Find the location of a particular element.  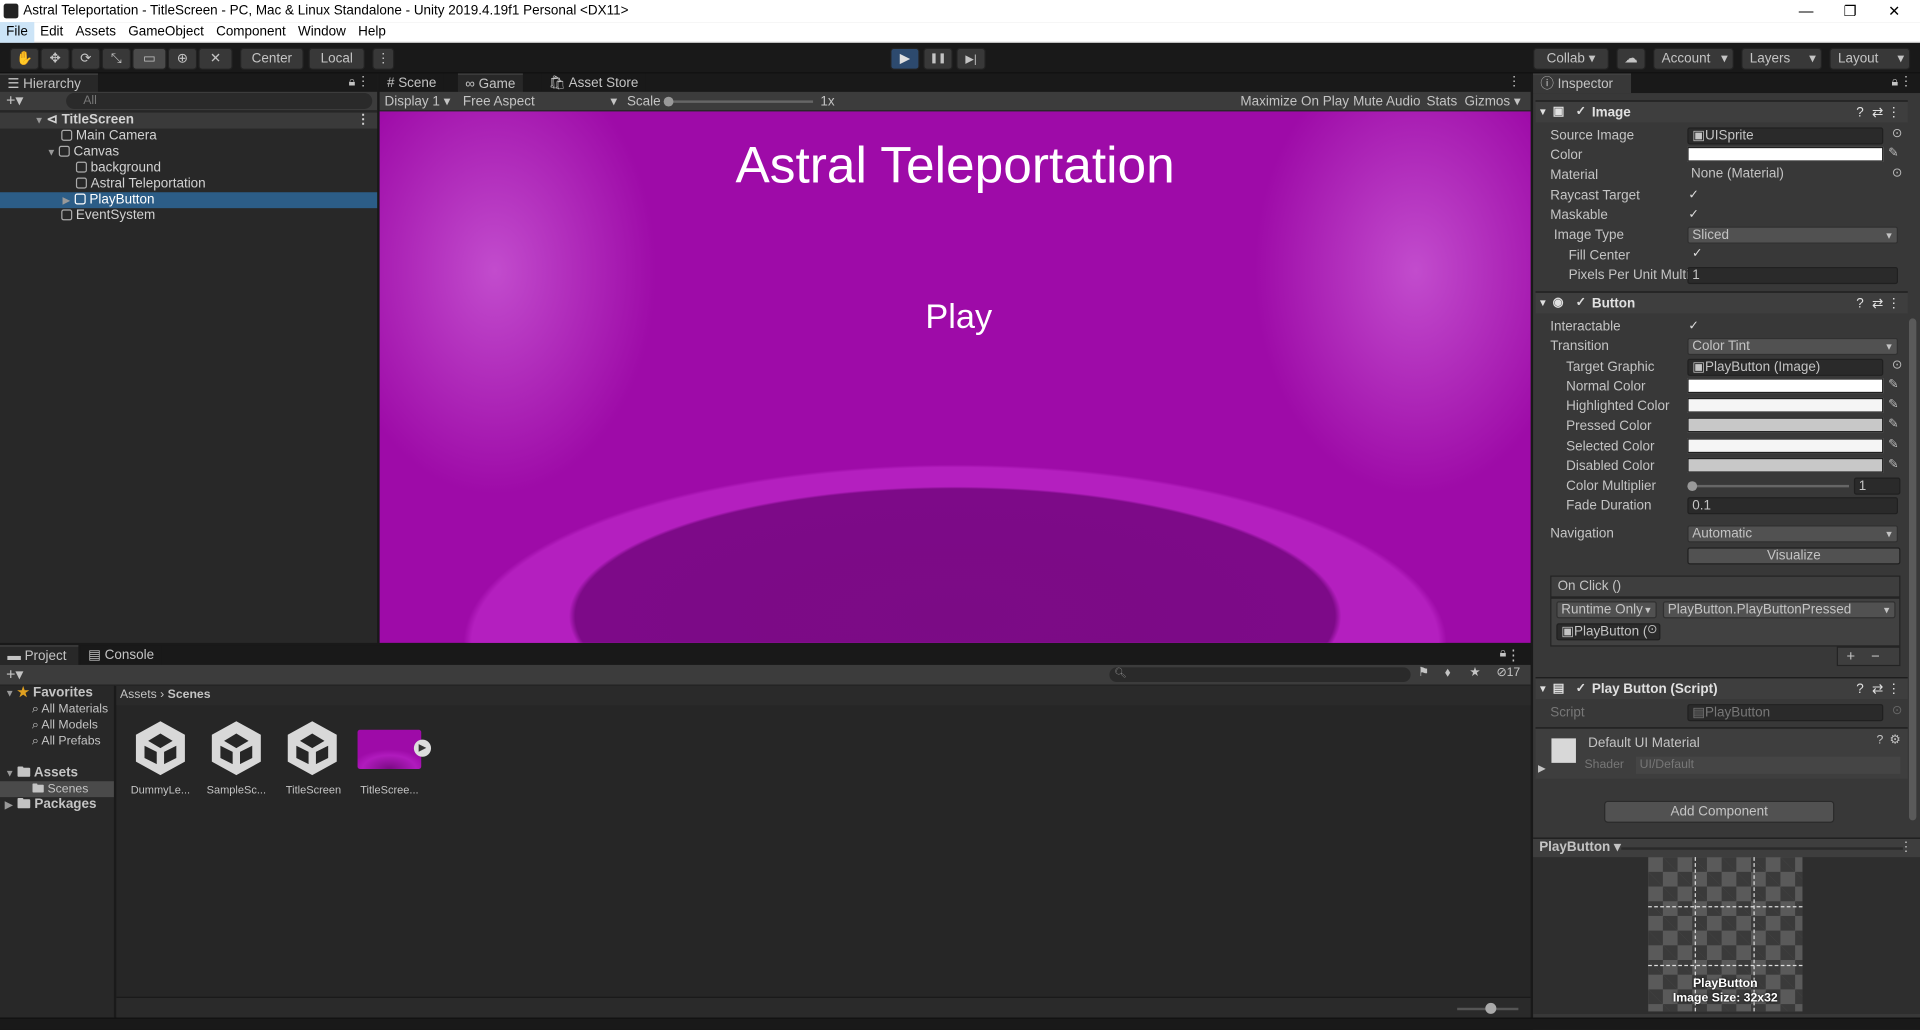

account-dropdown: Account ▾ is located at coordinates (1693, 58).